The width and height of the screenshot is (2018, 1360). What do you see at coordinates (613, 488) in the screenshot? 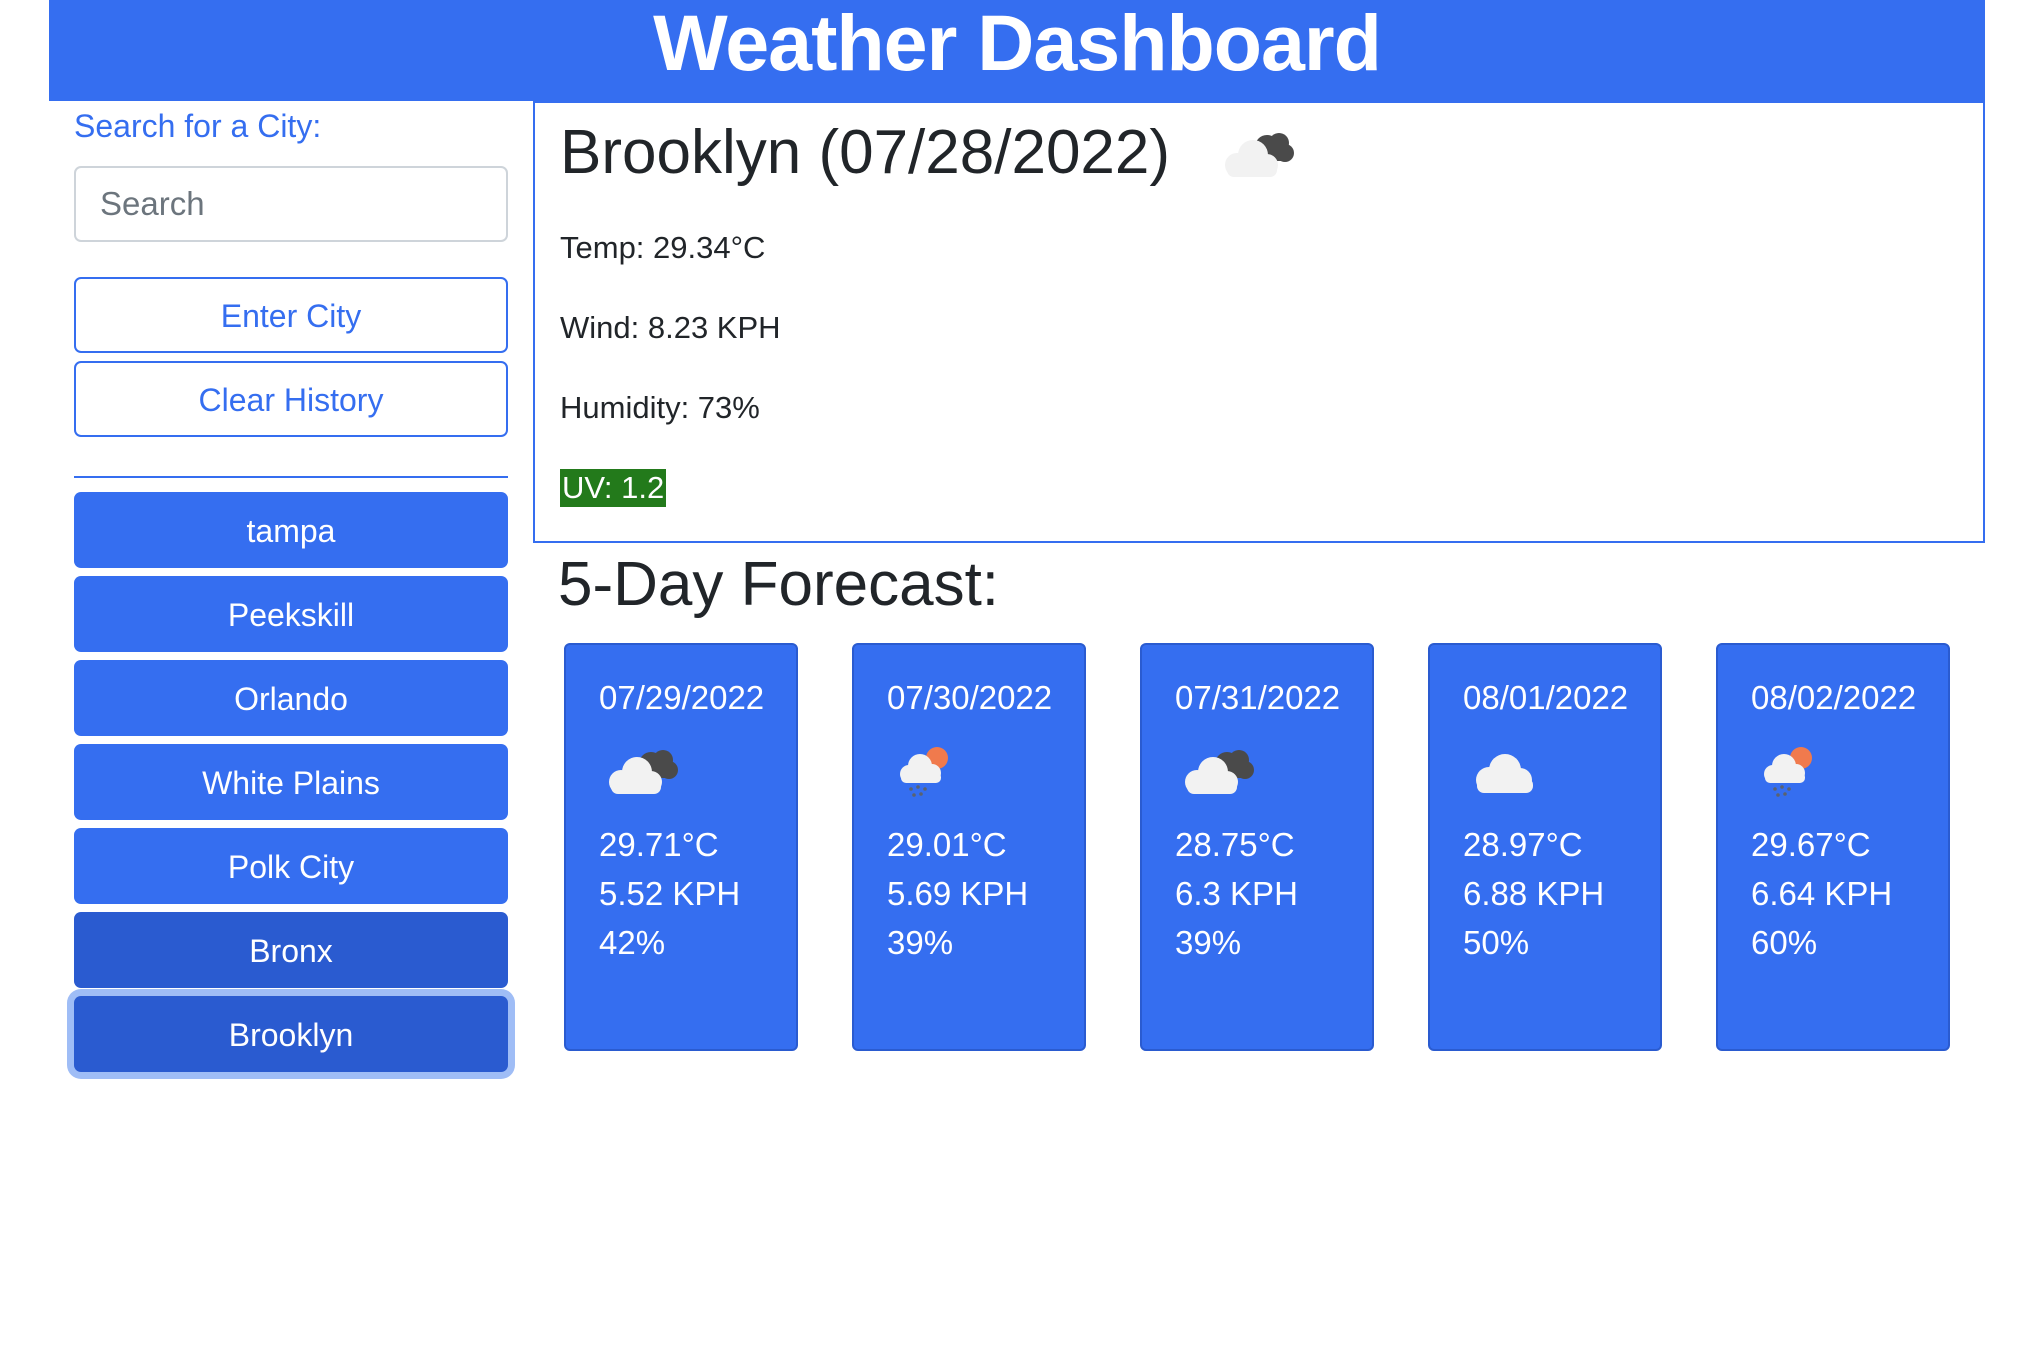
I see `uv-index-badge: UV: 1.2` at bounding box center [613, 488].